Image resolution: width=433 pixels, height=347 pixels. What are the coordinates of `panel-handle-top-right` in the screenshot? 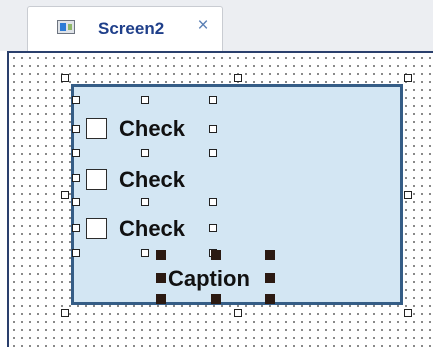 It's located at (408, 78).